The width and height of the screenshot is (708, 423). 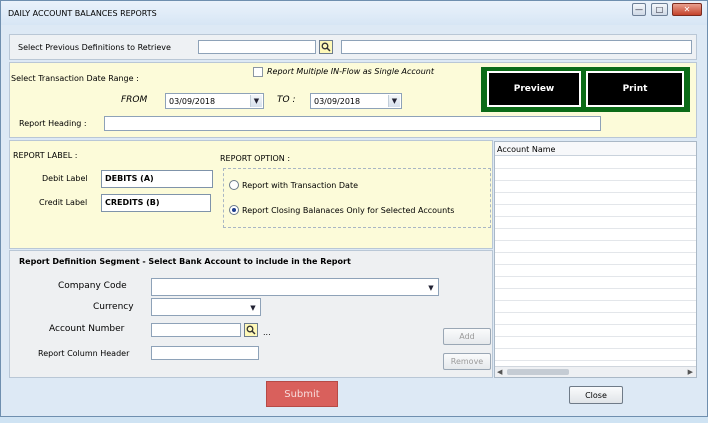 I want to click on account-search-button, so click(x=251, y=330).